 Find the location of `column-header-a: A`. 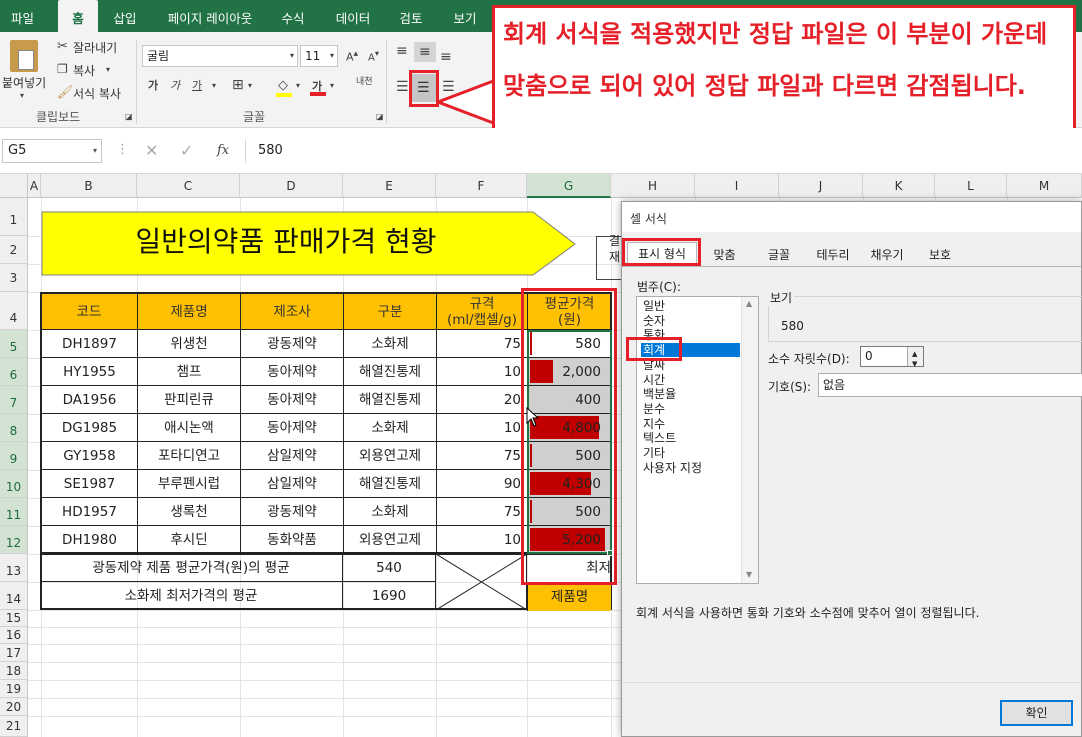

column-header-a: A is located at coordinates (34, 186).